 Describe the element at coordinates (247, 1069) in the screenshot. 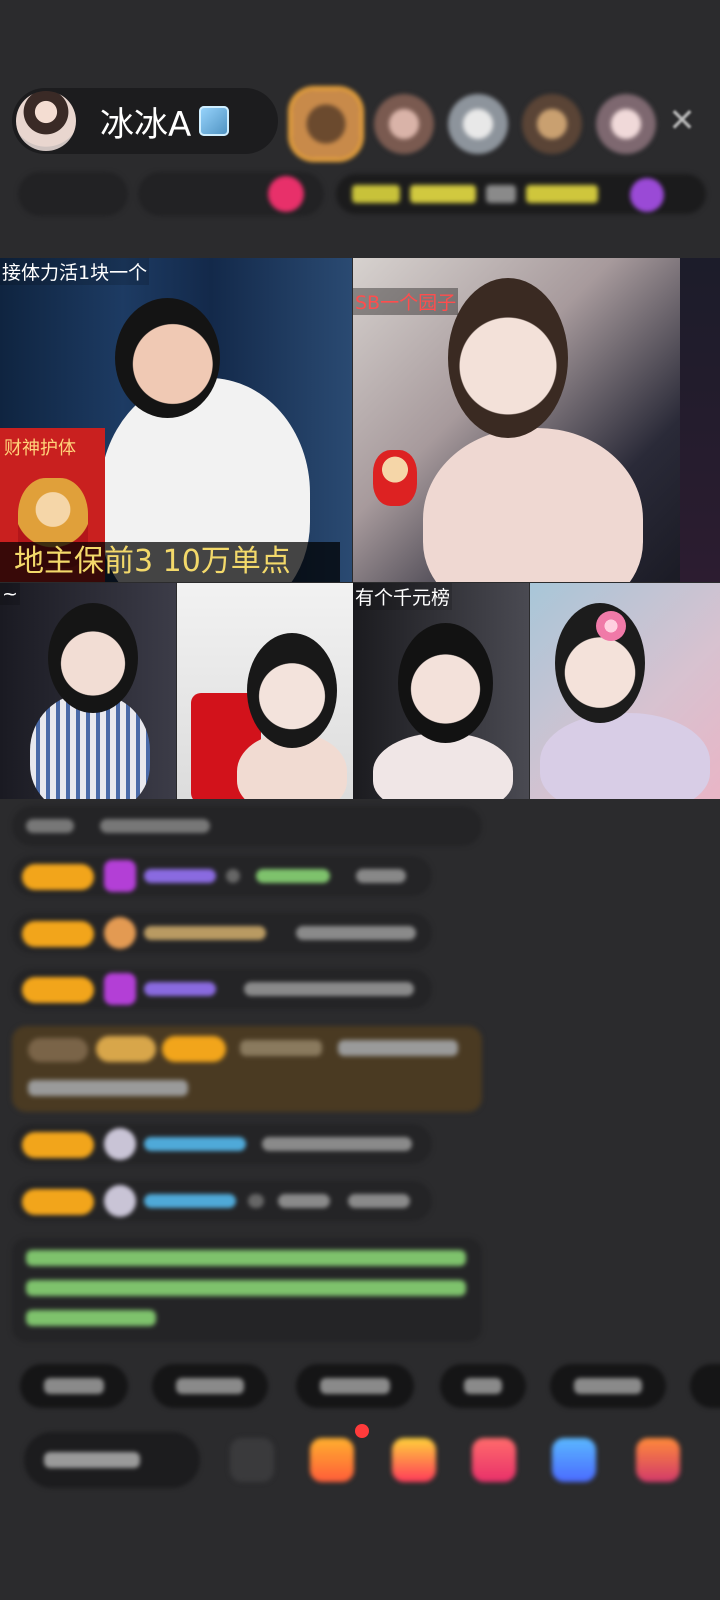

I see `vip-message` at that location.